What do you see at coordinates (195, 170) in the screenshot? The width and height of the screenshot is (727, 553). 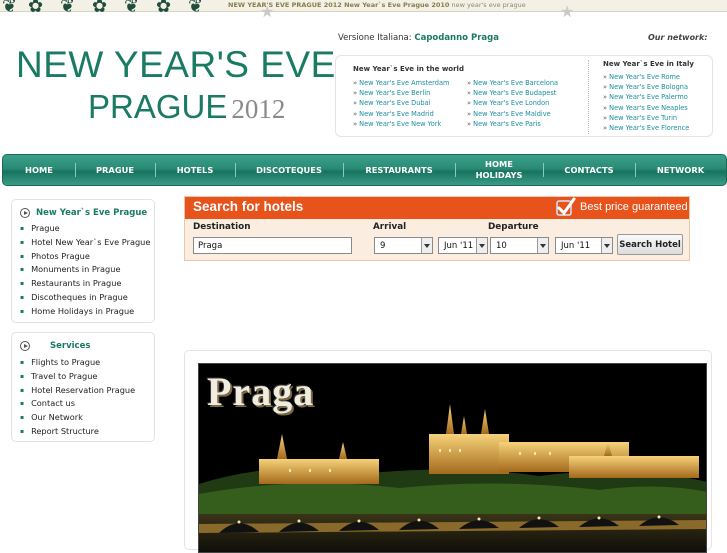 I see `nav-hotels: HOTELS` at bounding box center [195, 170].